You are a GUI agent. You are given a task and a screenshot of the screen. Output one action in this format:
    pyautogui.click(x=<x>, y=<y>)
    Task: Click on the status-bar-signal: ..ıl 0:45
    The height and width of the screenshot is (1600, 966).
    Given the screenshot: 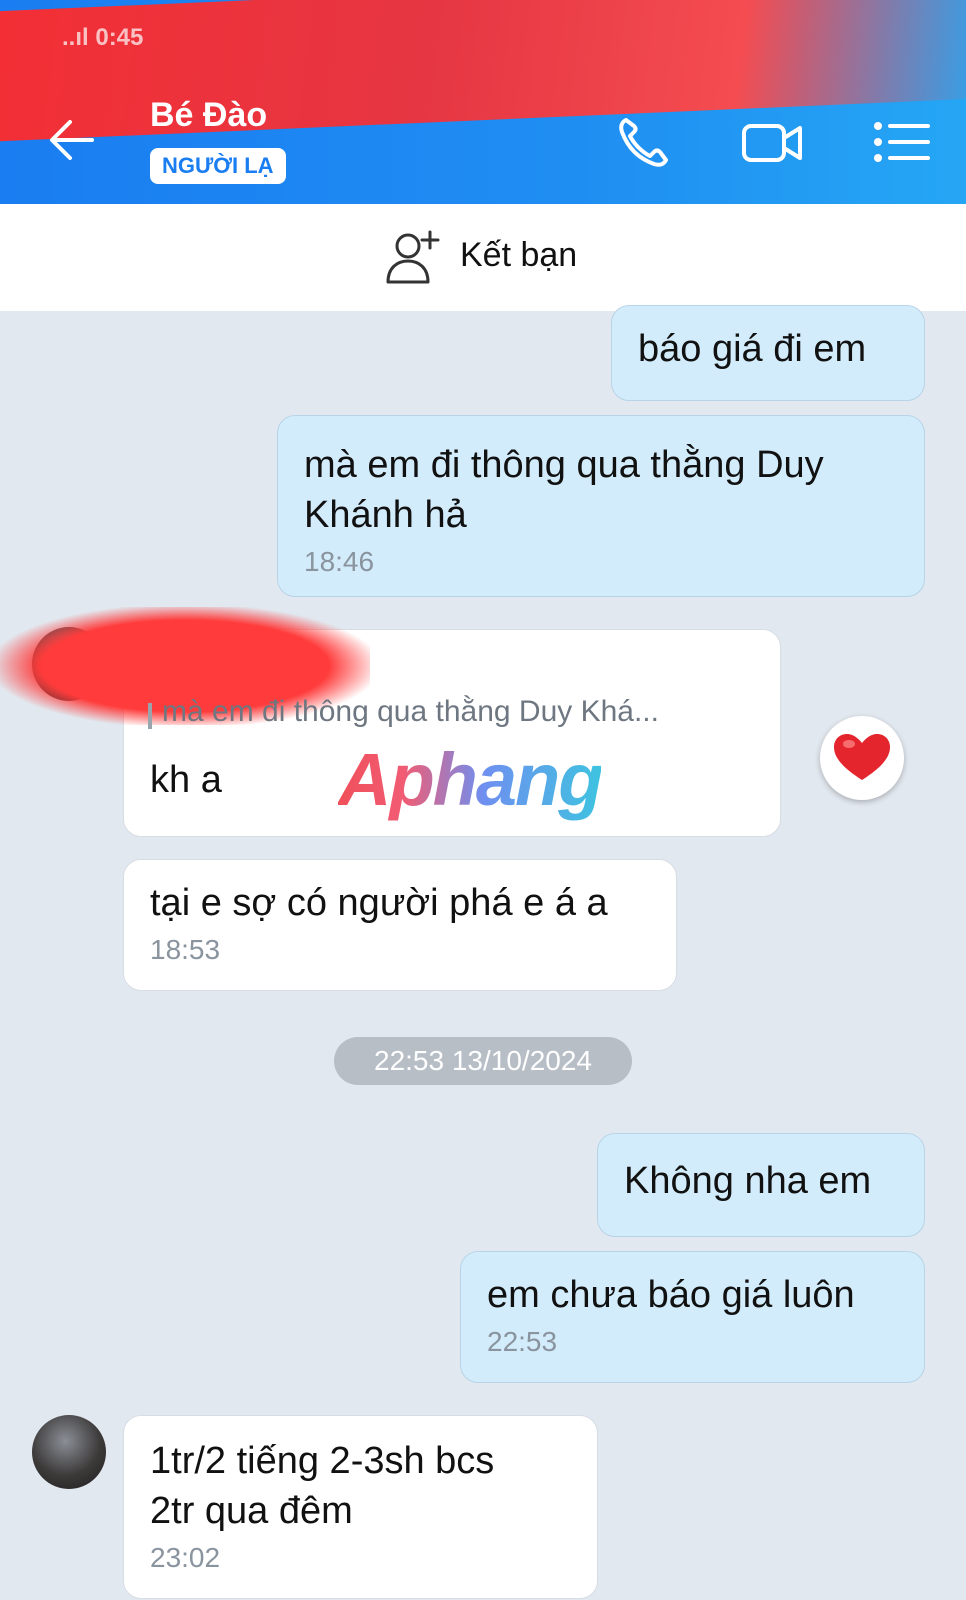 What is the action you would take?
    pyautogui.click(x=103, y=37)
    